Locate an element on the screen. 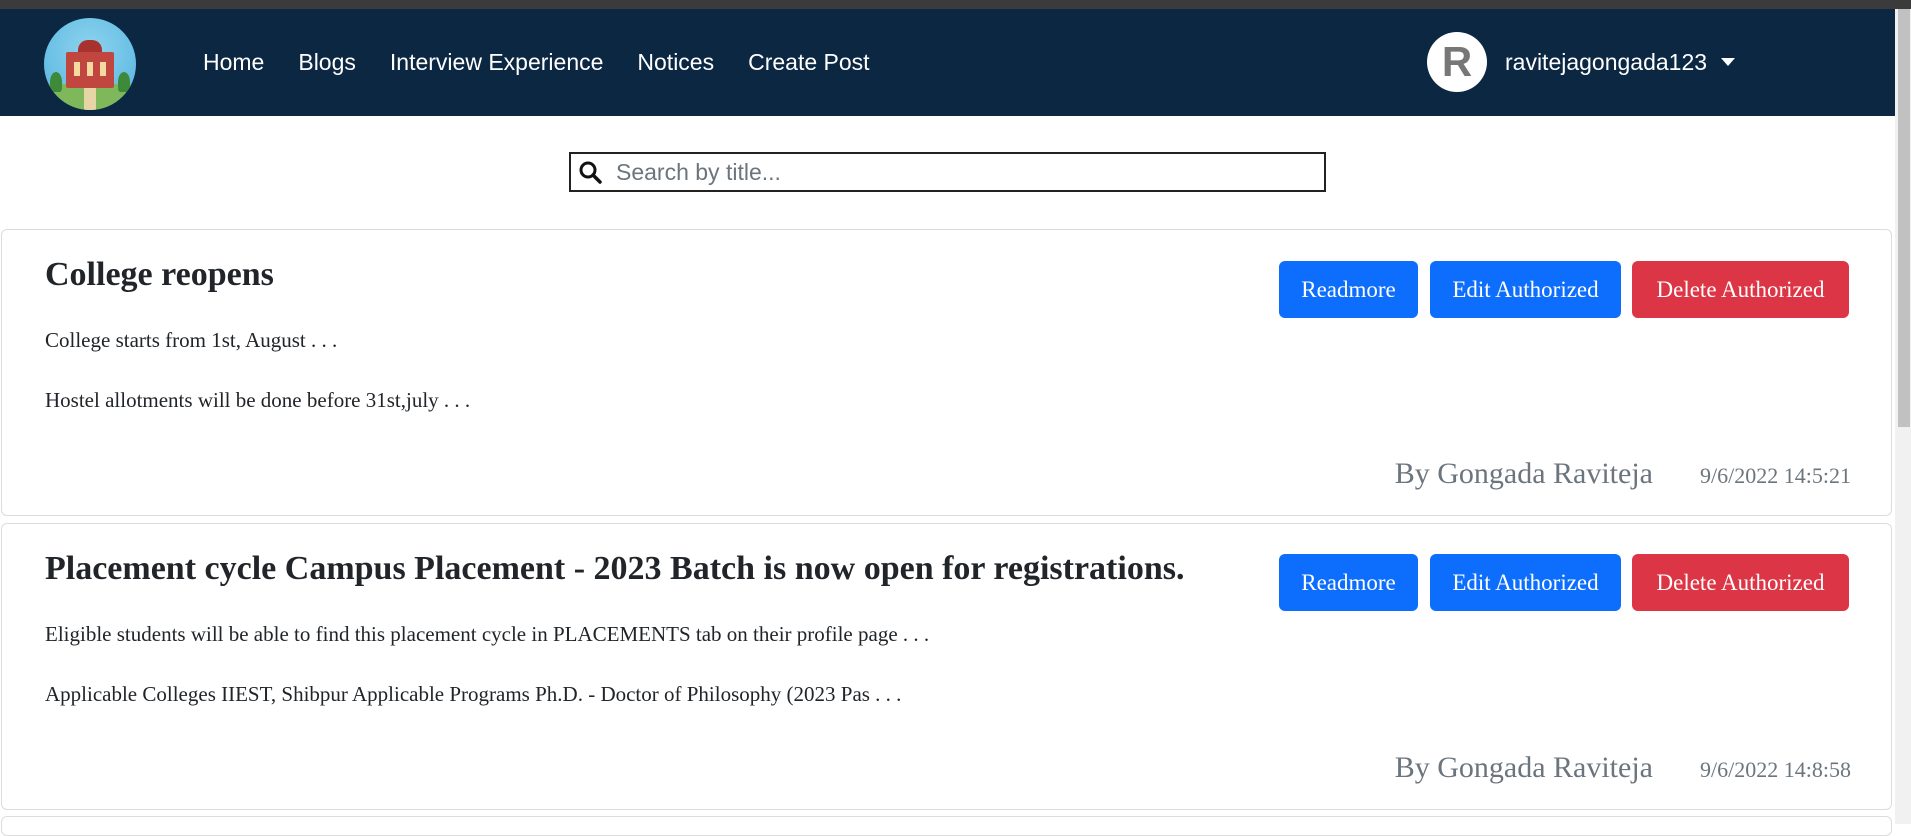  post-excerpt-line: College starts from 1st, August . . . is located at coordinates (191, 340).